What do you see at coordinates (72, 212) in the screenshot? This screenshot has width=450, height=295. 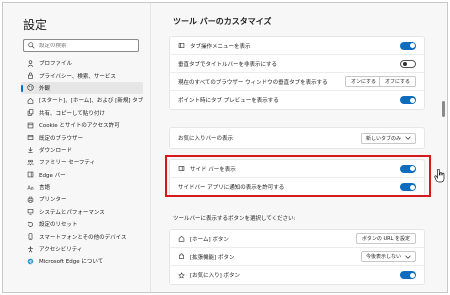 I see `sidebar-item-label: システムとパフォーマンス` at bounding box center [72, 212].